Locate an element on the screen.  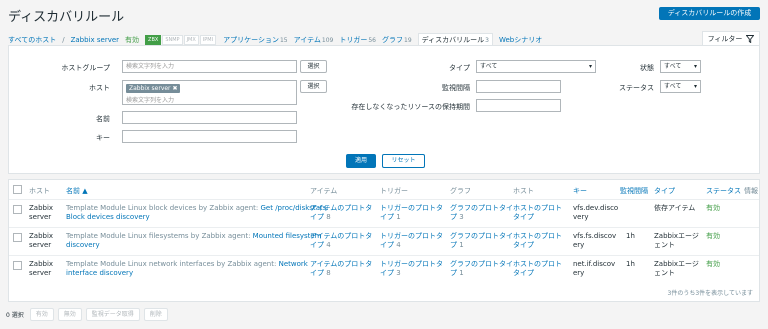
hostgroup-input: 検索文字列を入力 is located at coordinates (209, 66).